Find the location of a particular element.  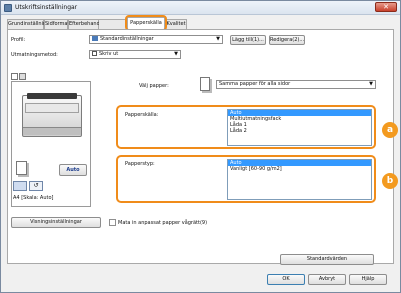

paper-source-option: Låda 2 is located at coordinates (299, 131).